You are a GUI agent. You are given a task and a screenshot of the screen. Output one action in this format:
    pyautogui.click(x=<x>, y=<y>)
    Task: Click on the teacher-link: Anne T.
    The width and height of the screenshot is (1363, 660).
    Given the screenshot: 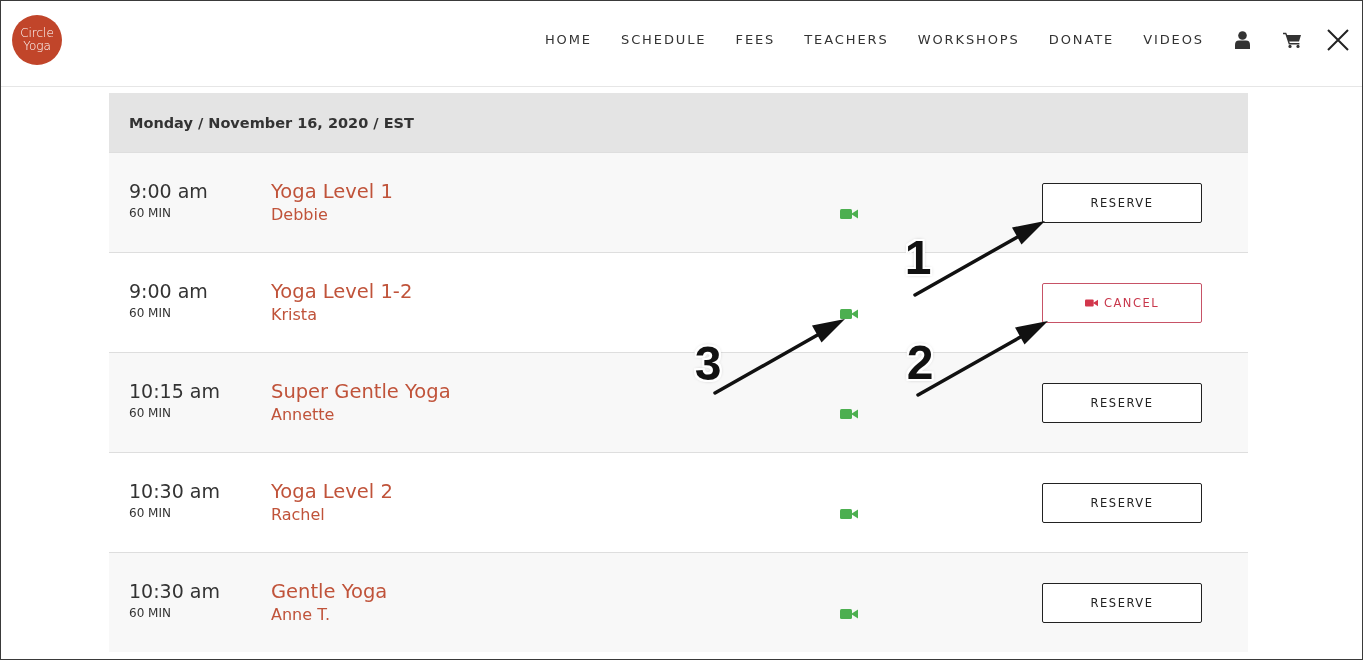 What is the action you would take?
    pyautogui.click(x=301, y=615)
    